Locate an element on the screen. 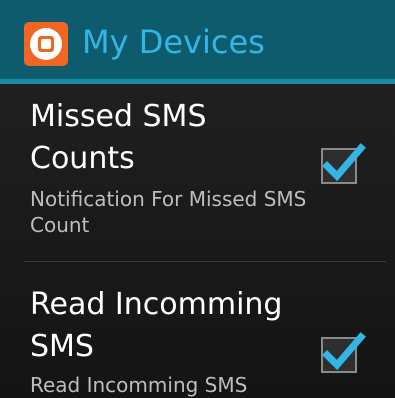 This screenshot has height=398, width=395. preference-summary: Read Incomming SMS is located at coordinates (139, 385).